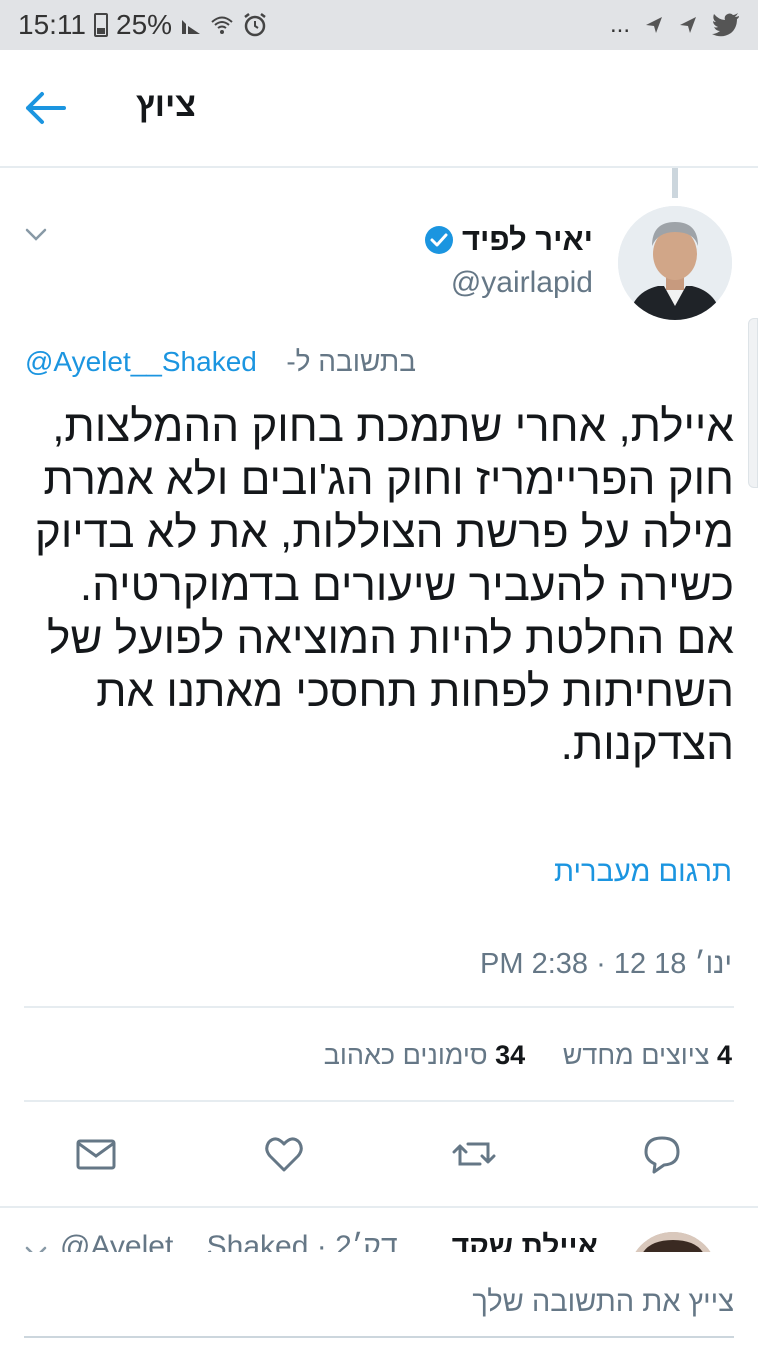 Image resolution: width=758 pixels, height=1348 pixels. Describe the element at coordinates (522, 283) in the screenshot. I see `author-handle: @yairlapid` at that location.